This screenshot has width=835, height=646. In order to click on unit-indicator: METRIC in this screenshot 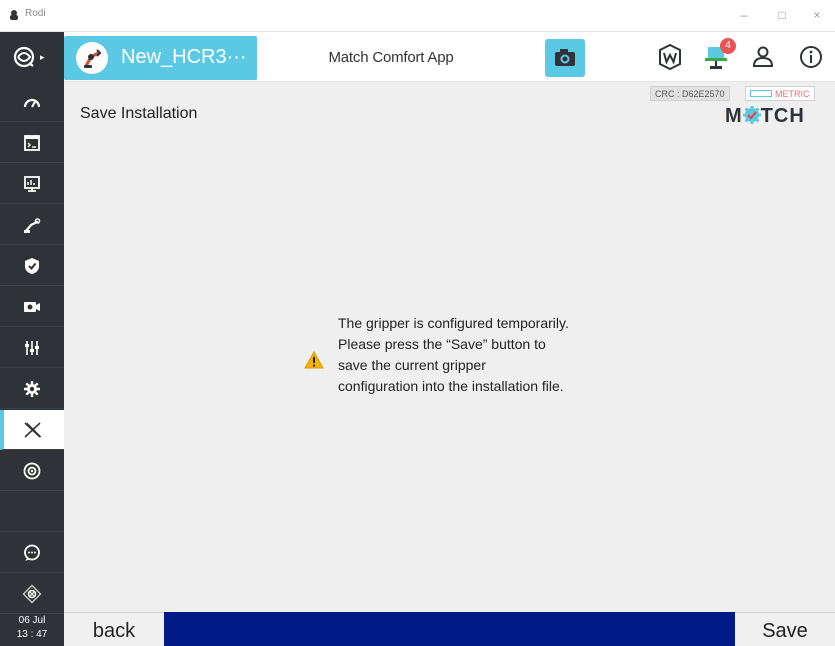, I will do `click(780, 93)`.